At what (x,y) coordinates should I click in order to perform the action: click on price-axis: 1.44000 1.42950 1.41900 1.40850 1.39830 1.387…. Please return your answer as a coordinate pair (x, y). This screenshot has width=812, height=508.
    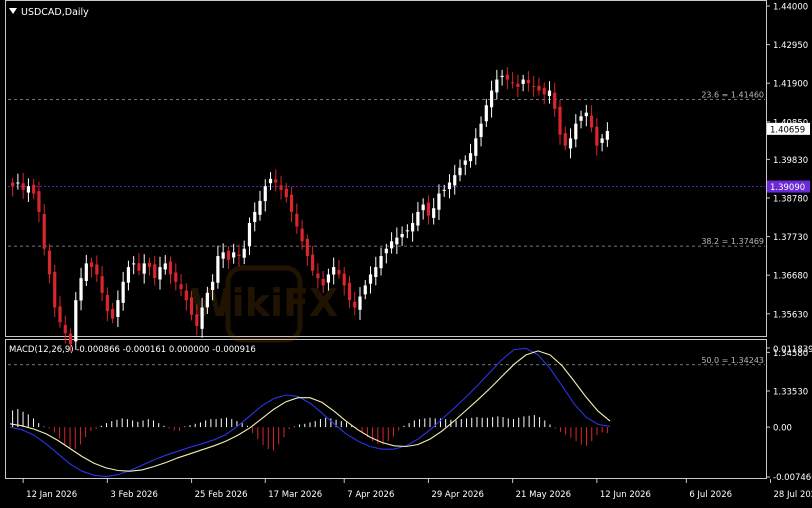
    Looking at the image, I should click on (787, 200).